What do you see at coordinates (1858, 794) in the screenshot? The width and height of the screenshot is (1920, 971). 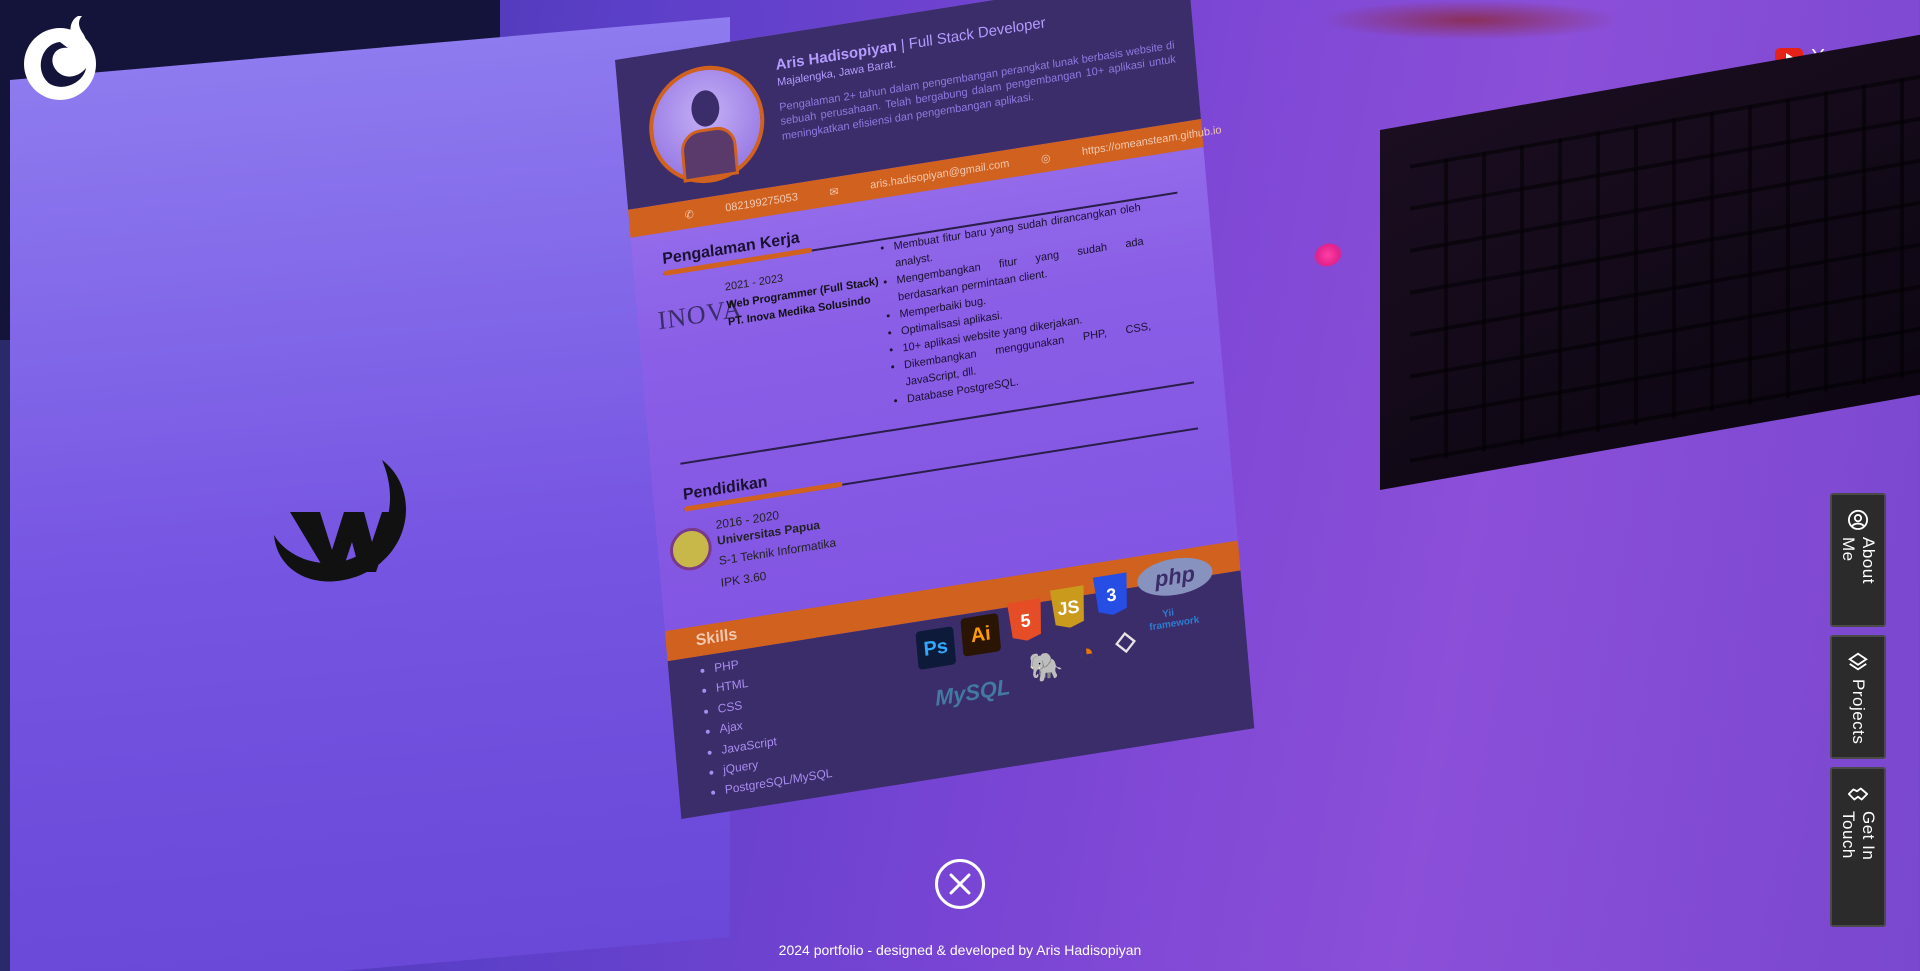 I see `handshake-icon` at bounding box center [1858, 794].